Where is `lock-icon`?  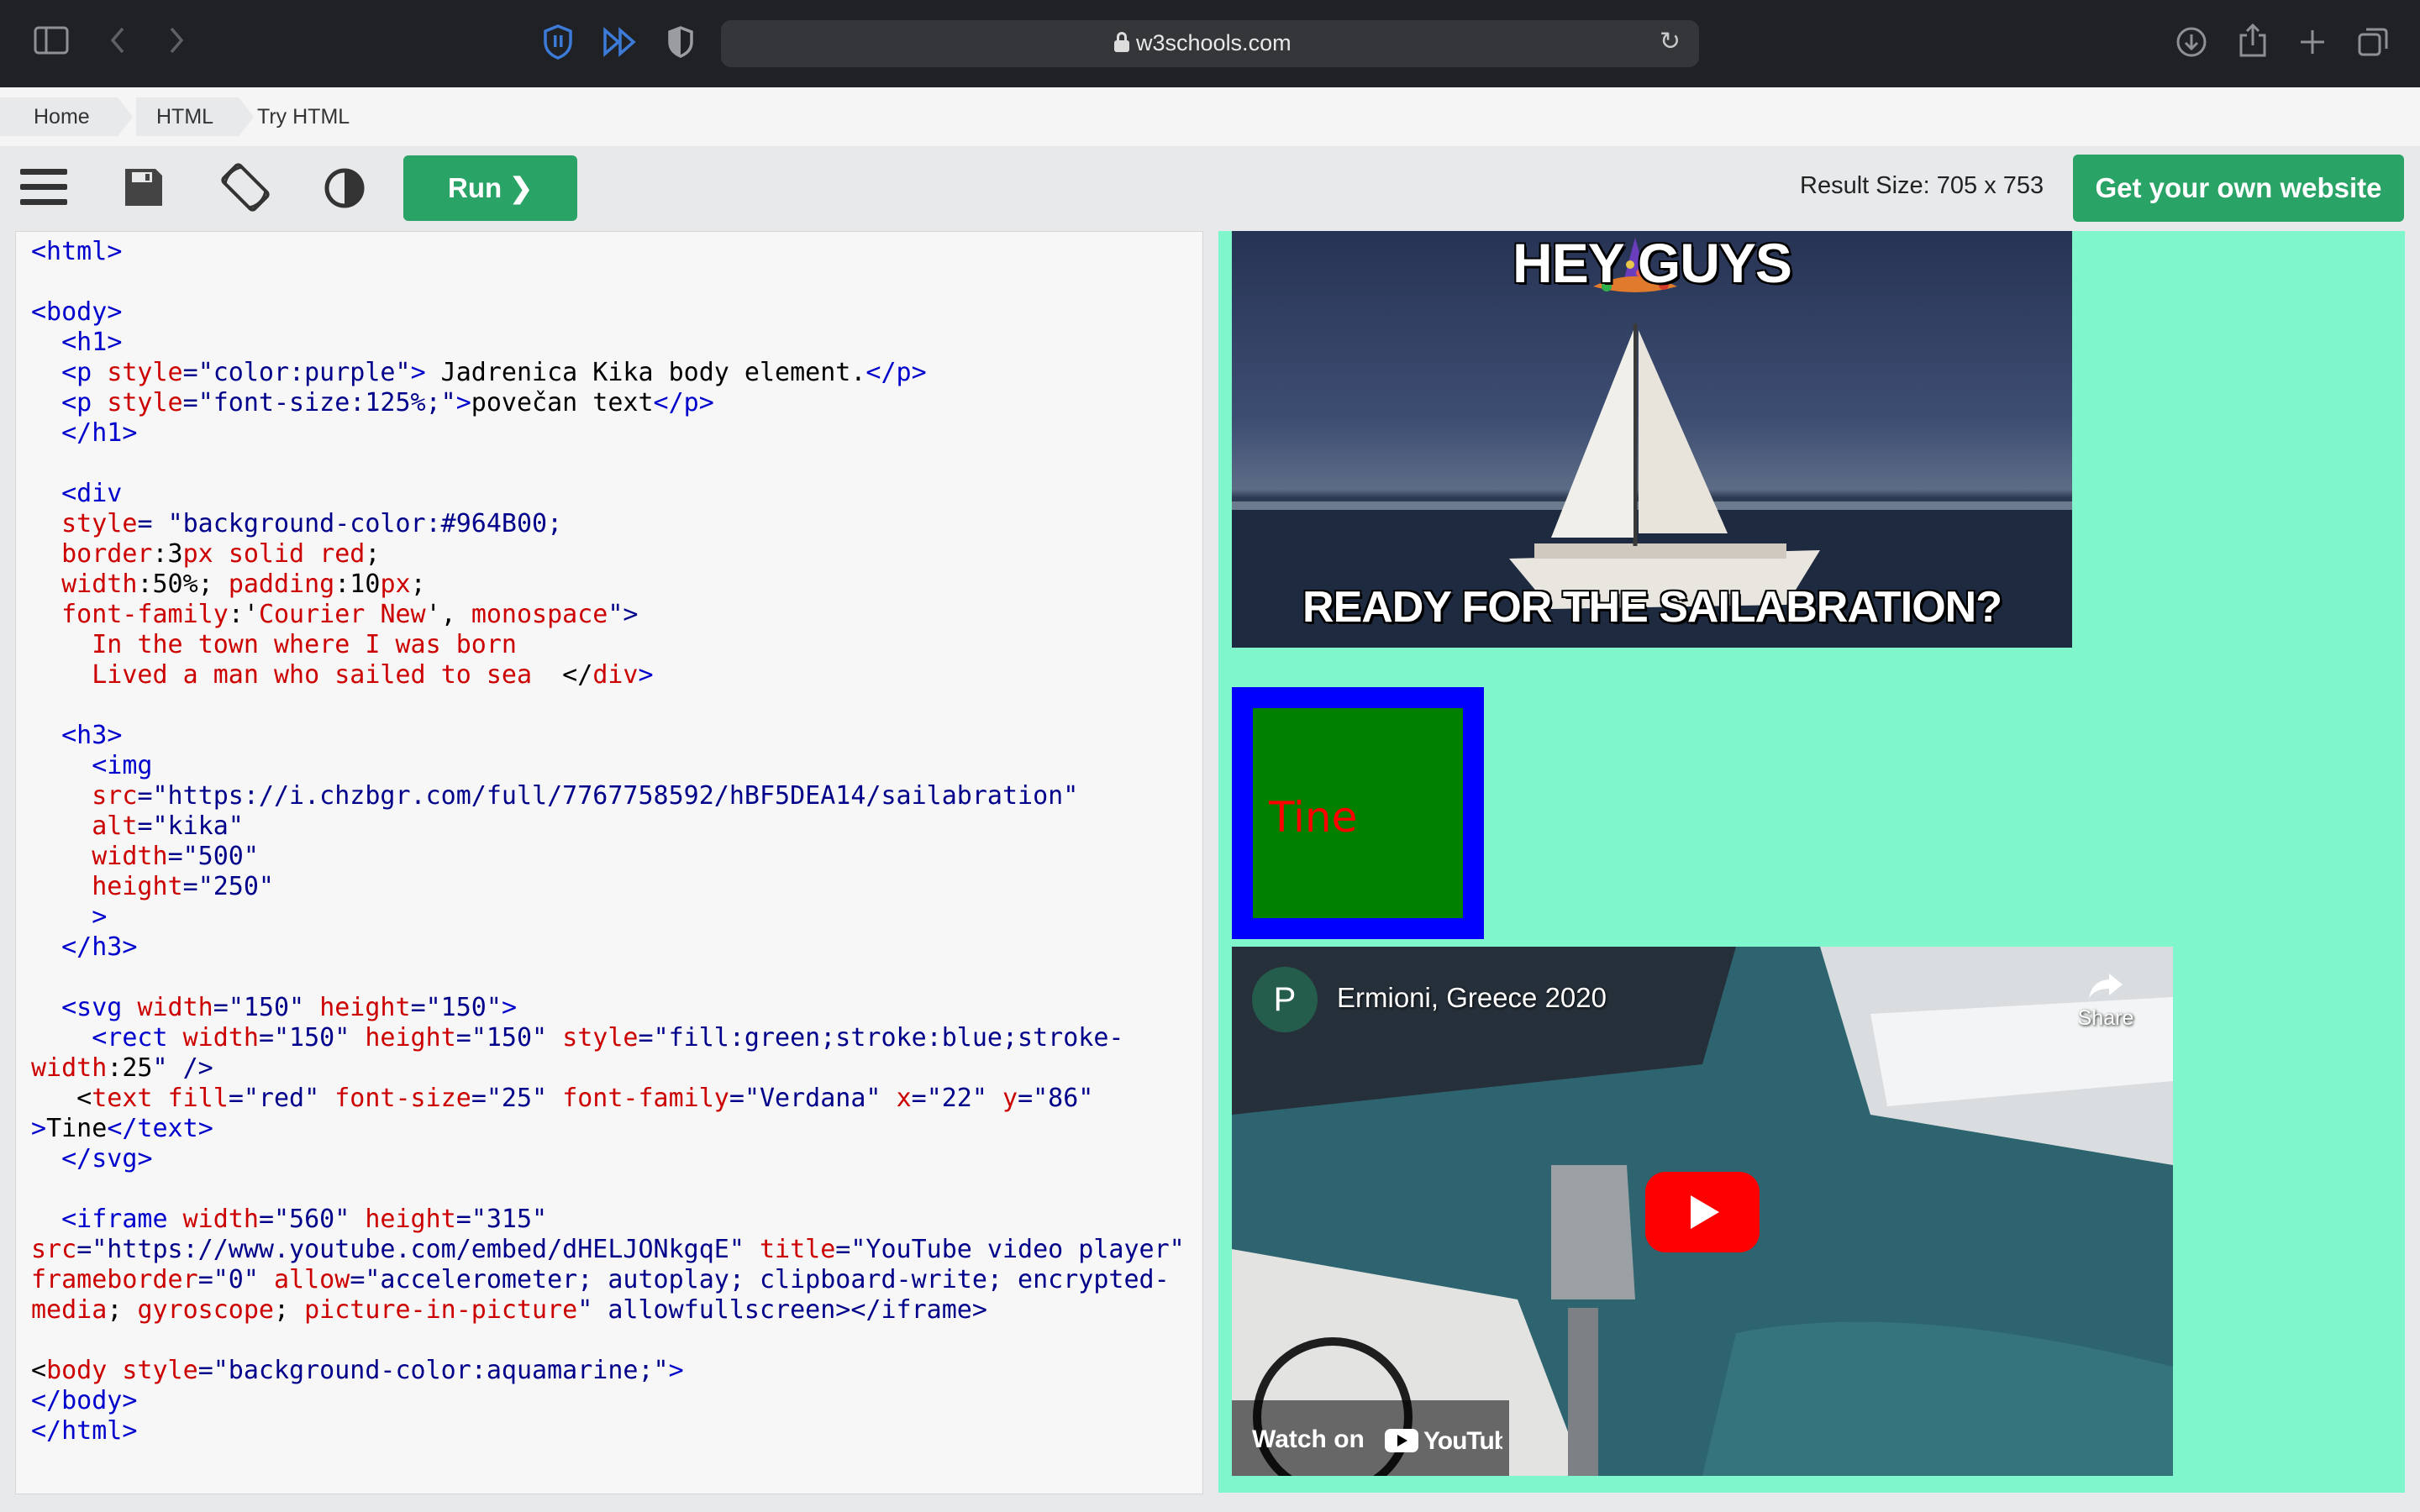 lock-icon is located at coordinates (1121, 42).